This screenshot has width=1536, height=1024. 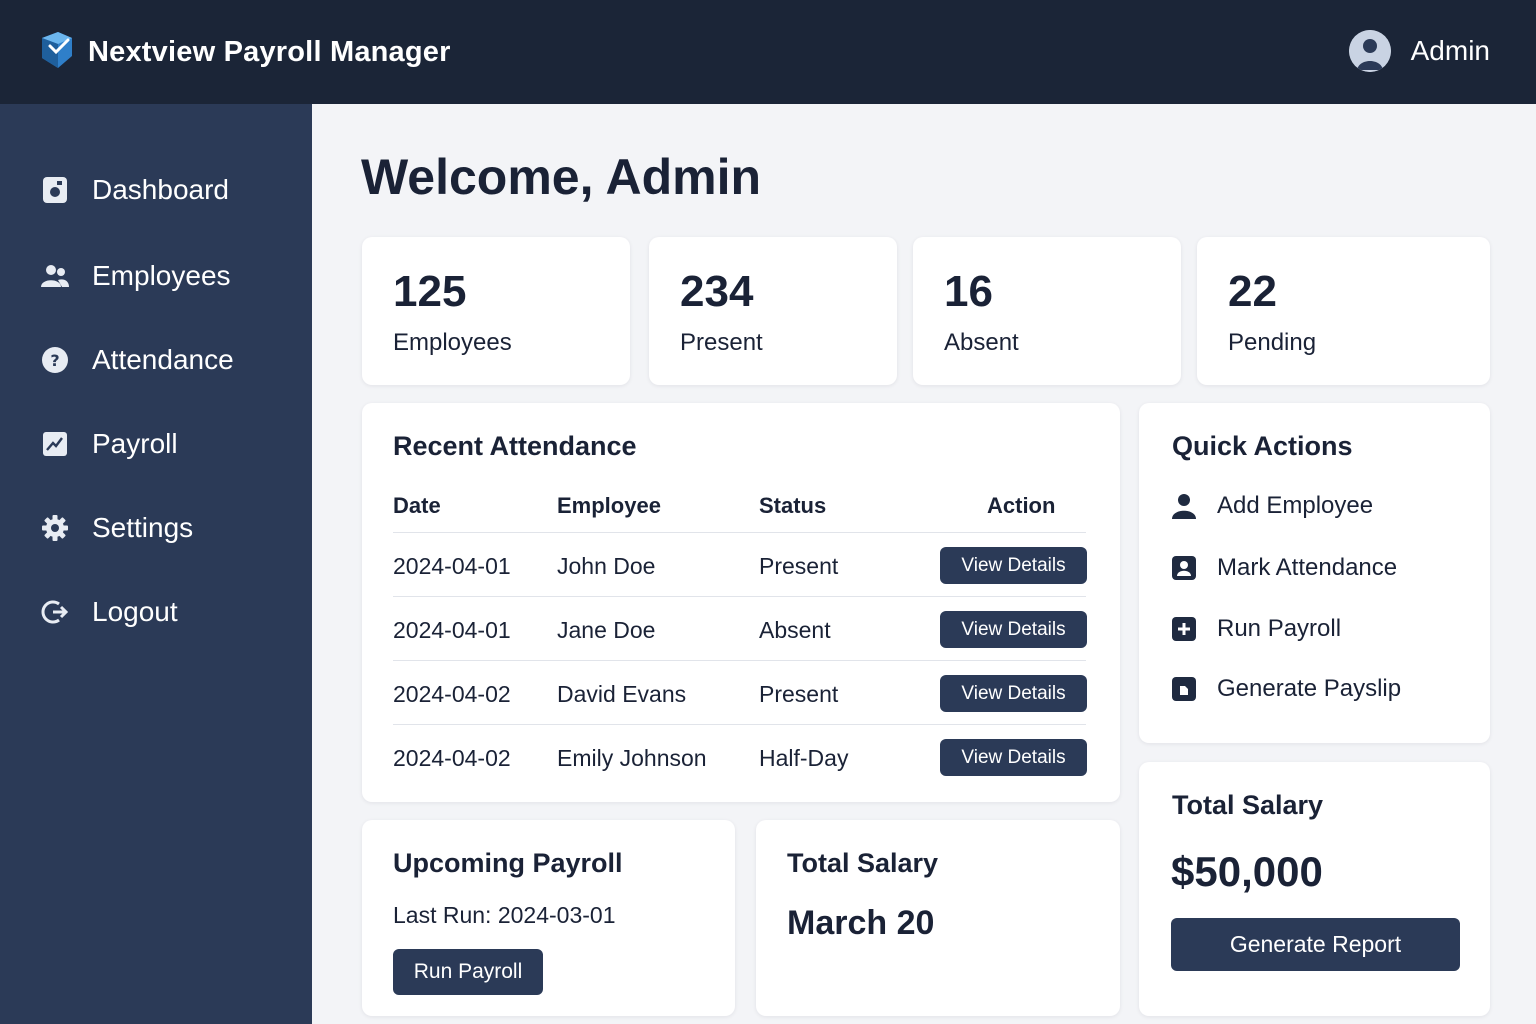 I want to click on gear-icon, so click(x=55, y=528).